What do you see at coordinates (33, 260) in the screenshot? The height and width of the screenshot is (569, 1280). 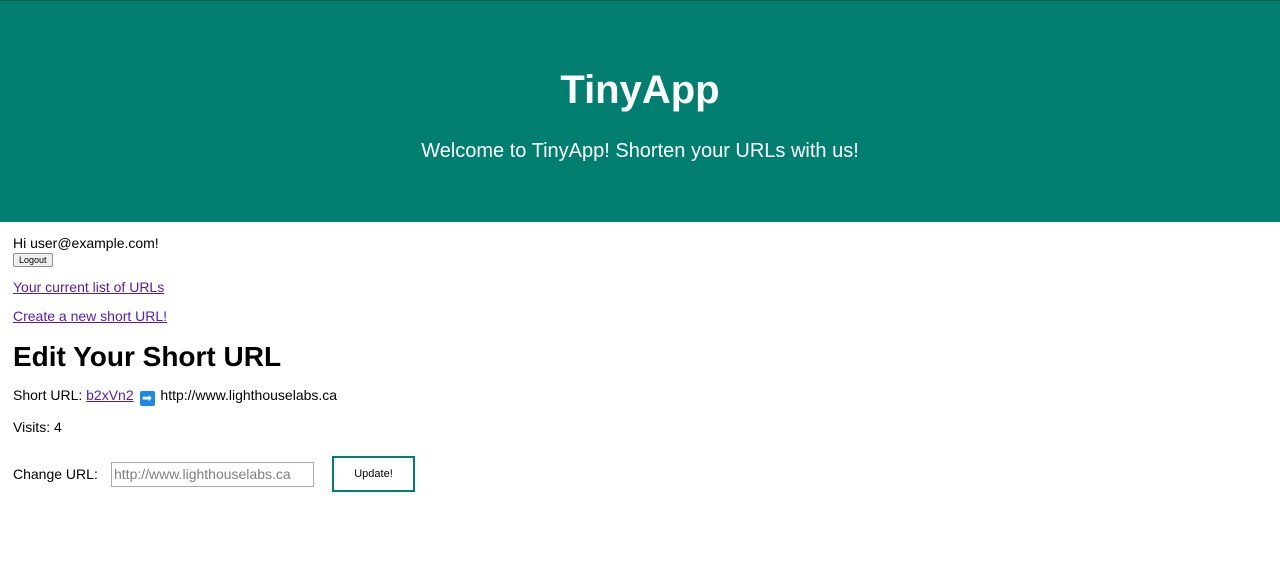 I see `logout-button: Logout` at bounding box center [33, 260].